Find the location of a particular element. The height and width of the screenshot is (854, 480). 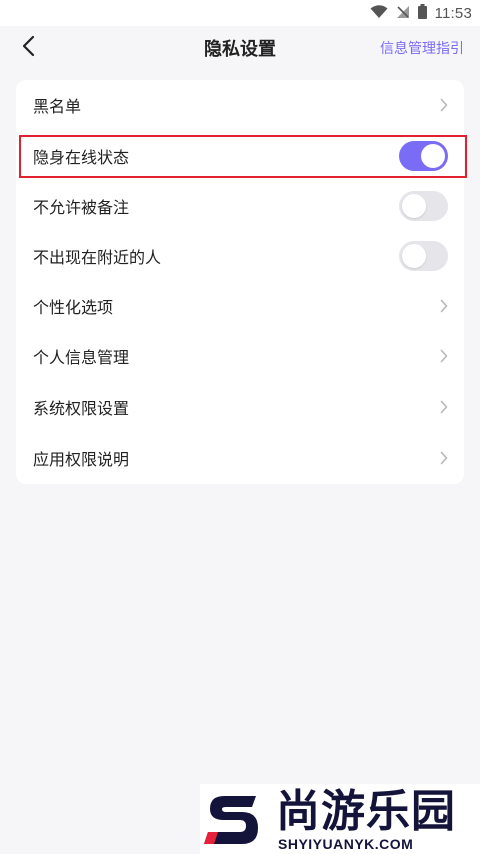

setting-row-disallow-remark: 不允许被备注 is located at coordinates (240, 206).